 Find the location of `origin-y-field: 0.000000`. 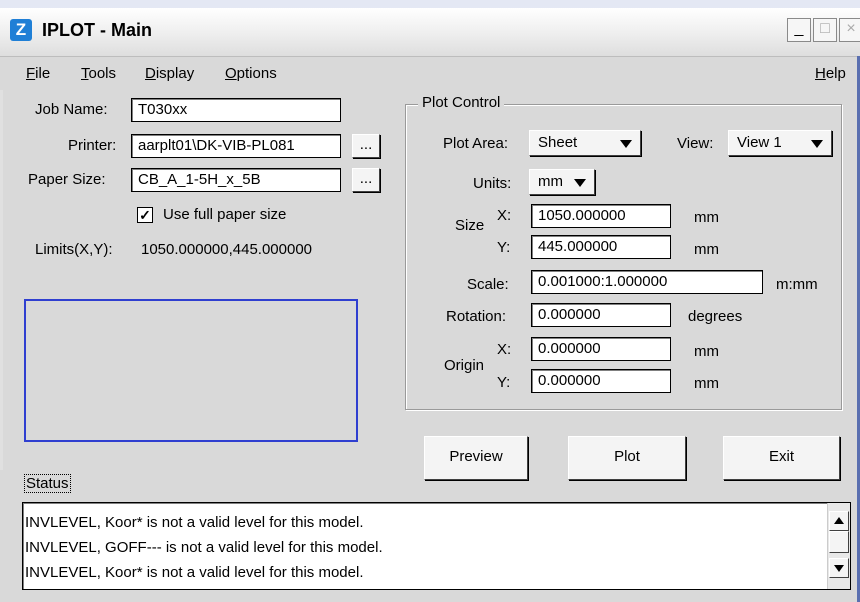

origin-y-field: 0.000000 is located at coordinates (601, 381).